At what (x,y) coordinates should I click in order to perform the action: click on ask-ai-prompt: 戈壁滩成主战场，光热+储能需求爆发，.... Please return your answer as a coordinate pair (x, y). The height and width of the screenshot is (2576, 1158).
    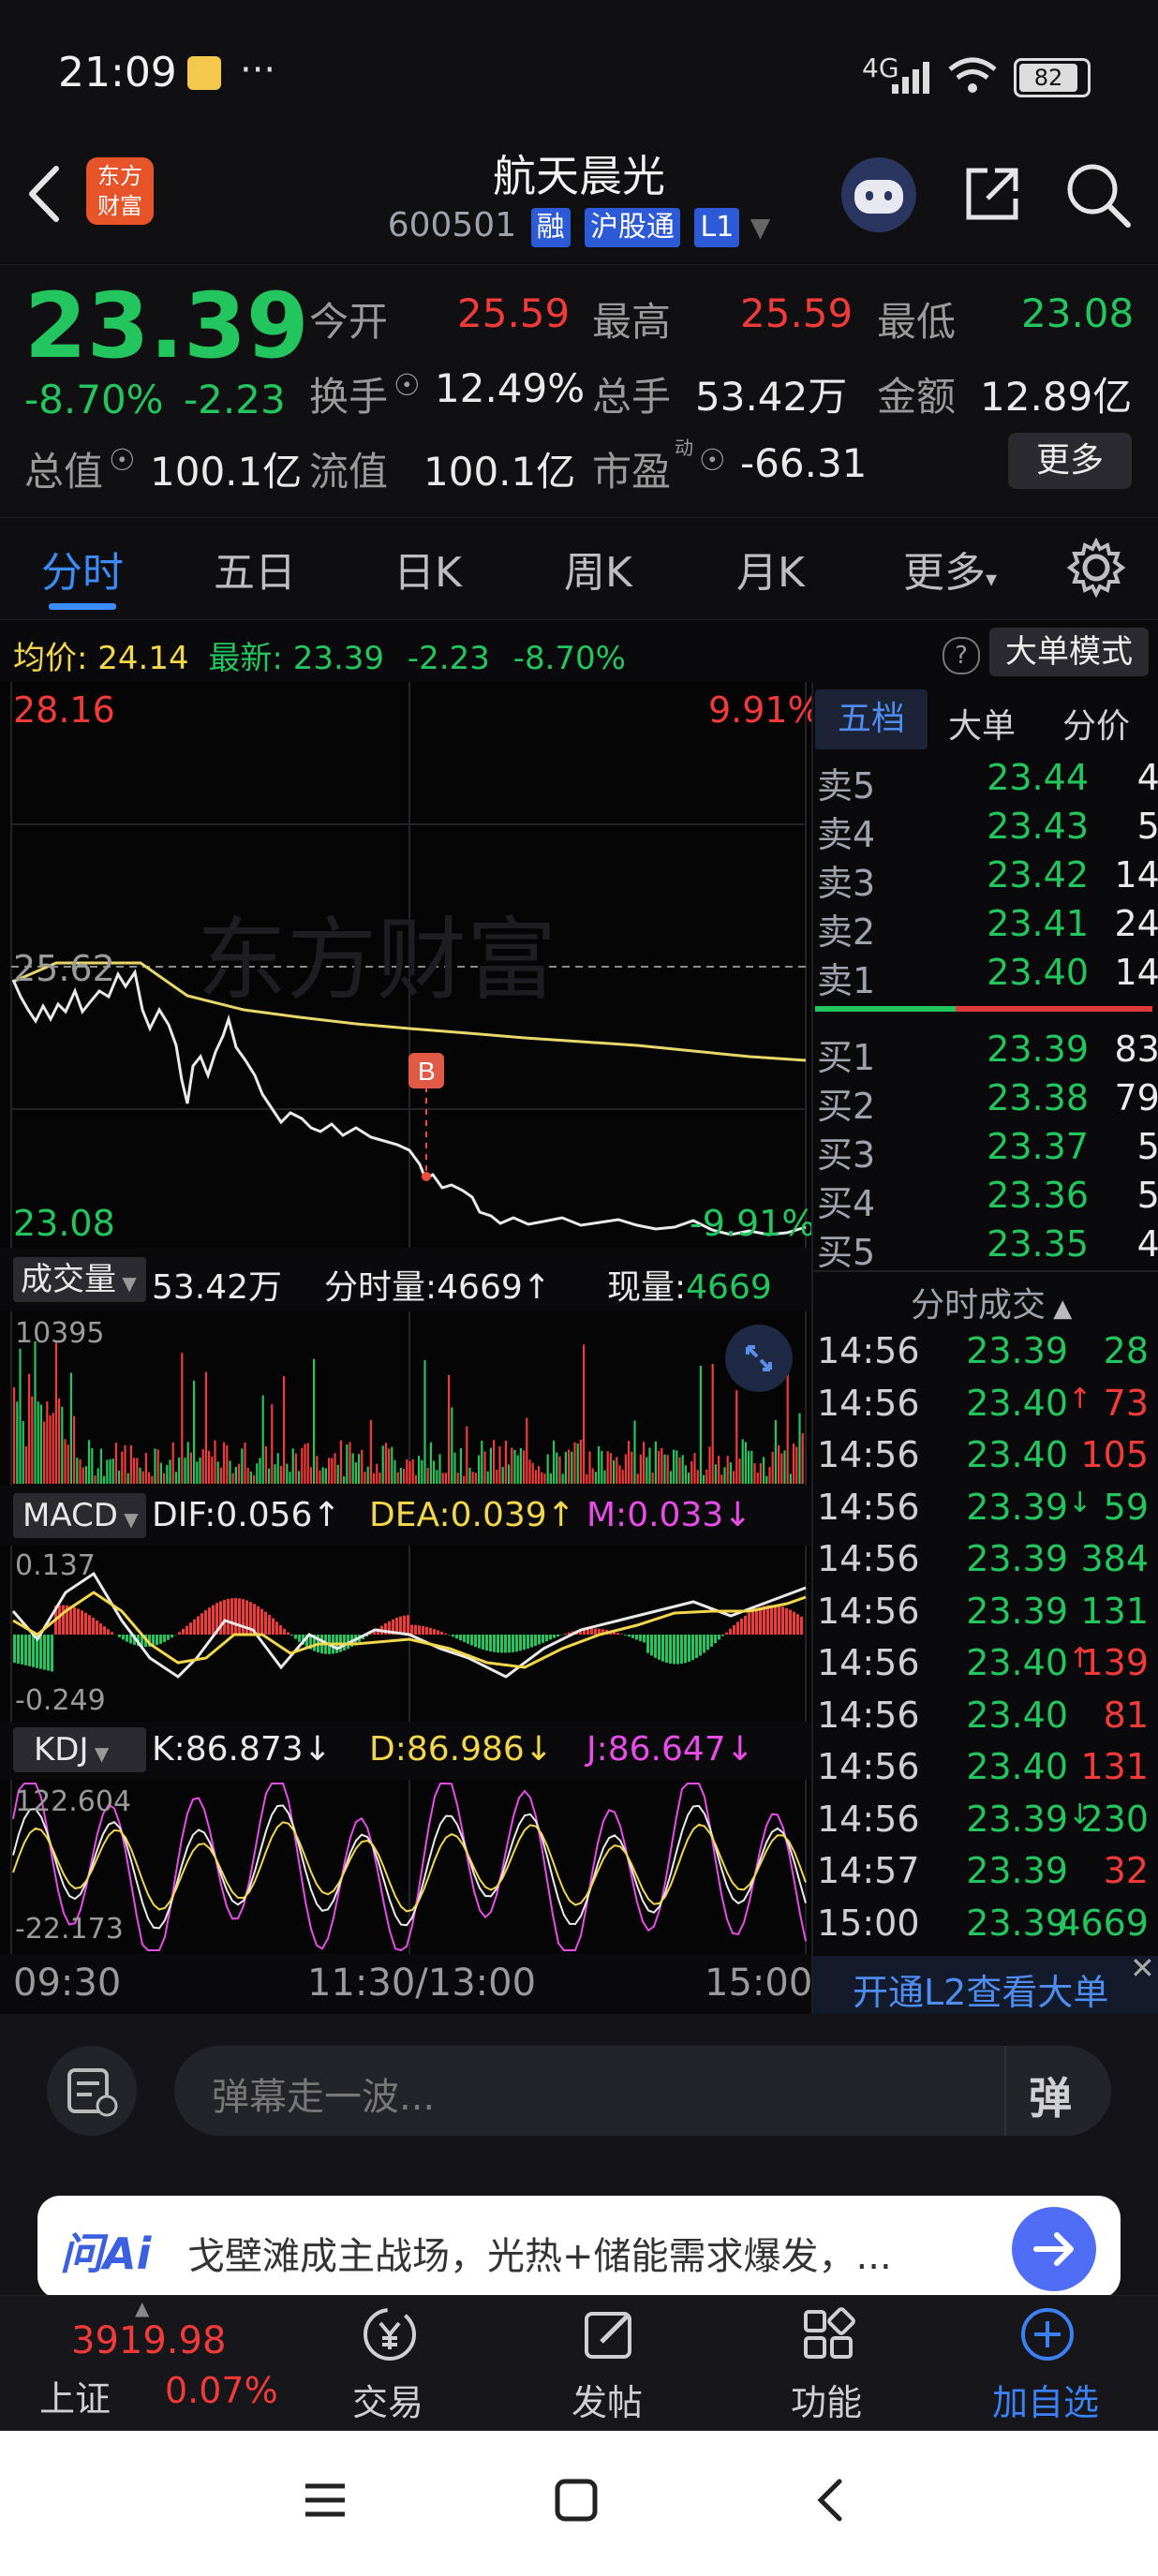
    Looking at the image, I should click on (539, 2256).